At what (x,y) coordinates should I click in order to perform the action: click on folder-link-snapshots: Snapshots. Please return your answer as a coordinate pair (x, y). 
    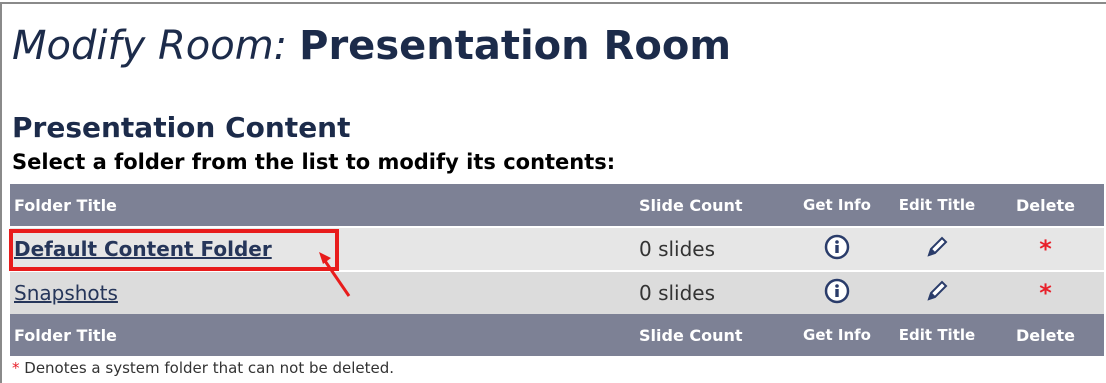
    Looking at the image, I should click on (66, 293).